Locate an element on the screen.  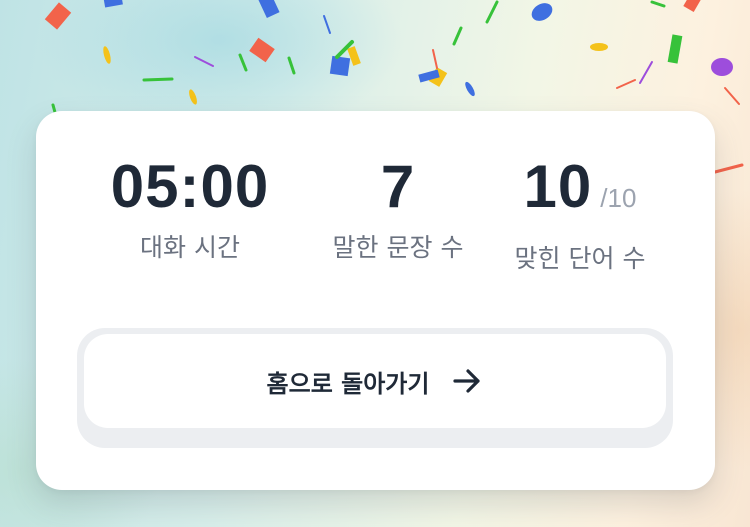
stat-sentences-spoken: 7 말한 문장 수 is located at coordinates (398, 209).